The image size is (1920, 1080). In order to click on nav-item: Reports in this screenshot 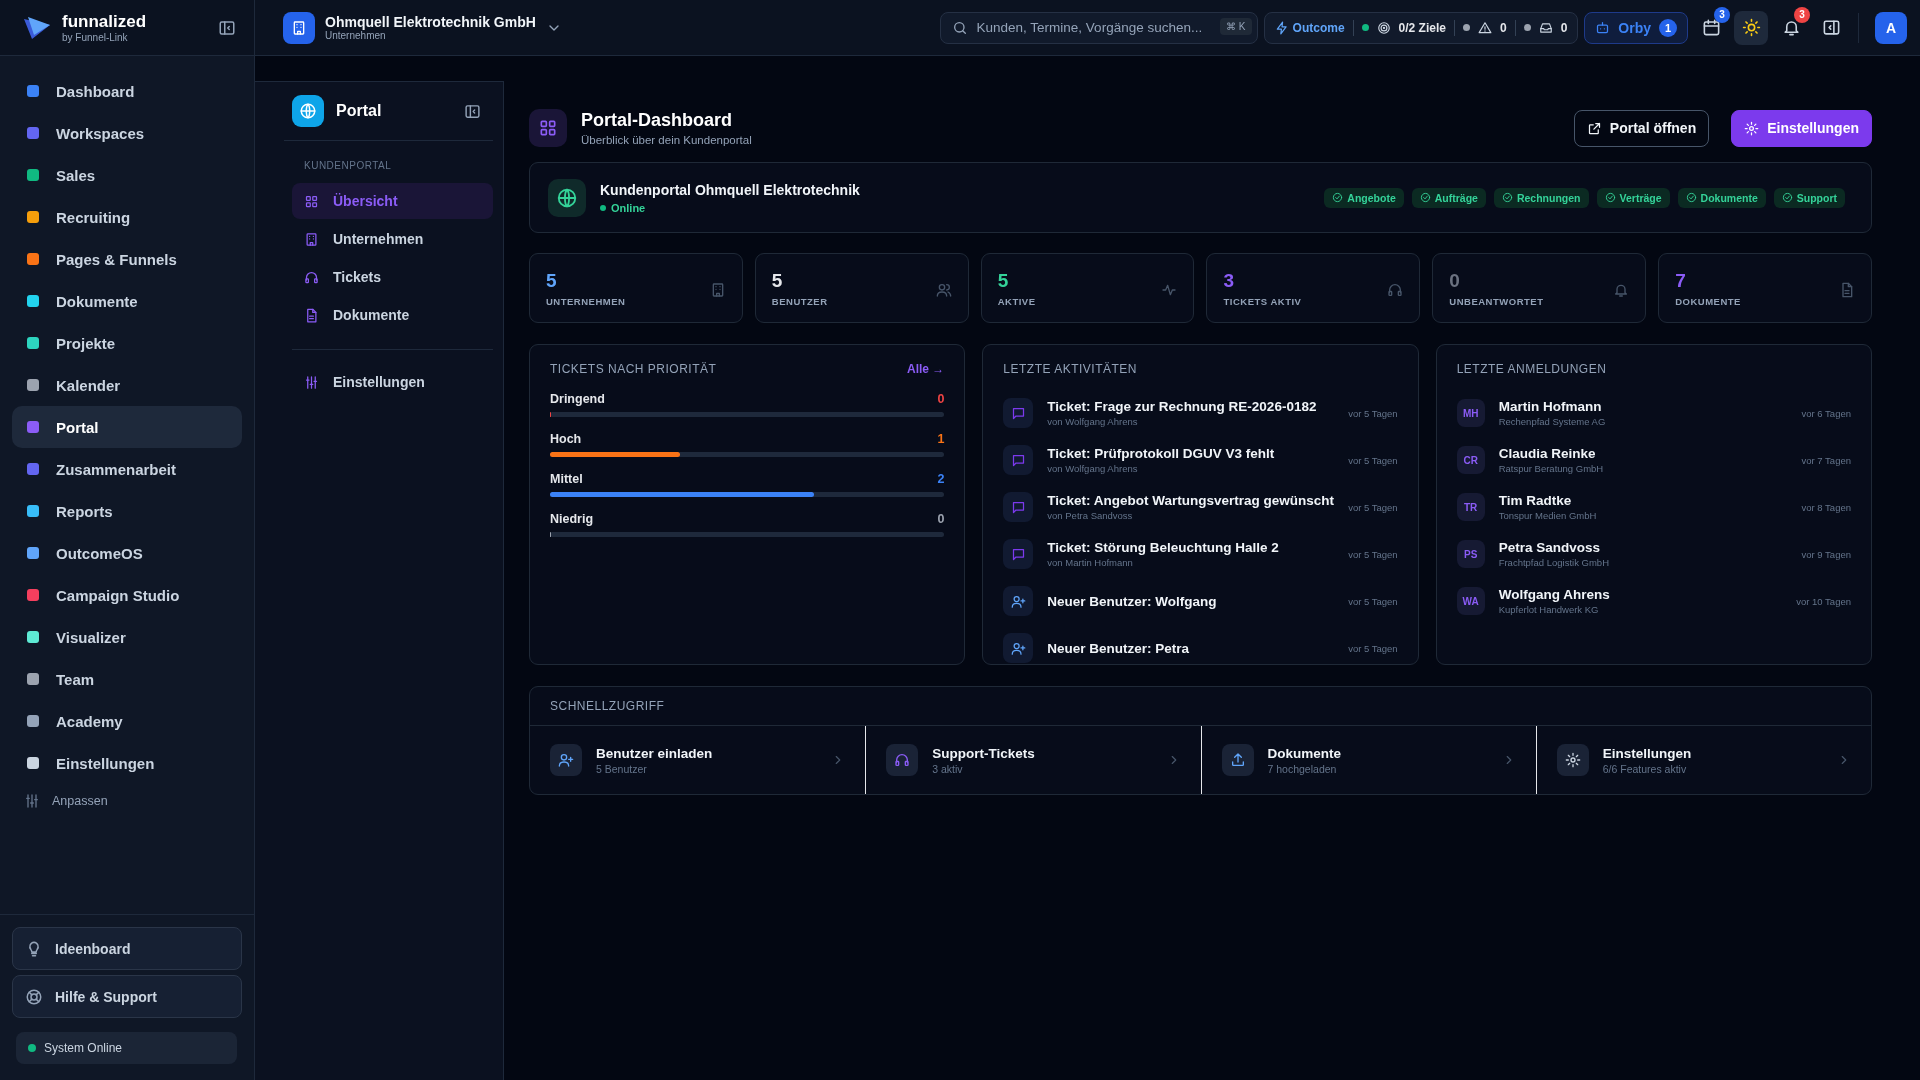, I will do `click(127, 511)`.